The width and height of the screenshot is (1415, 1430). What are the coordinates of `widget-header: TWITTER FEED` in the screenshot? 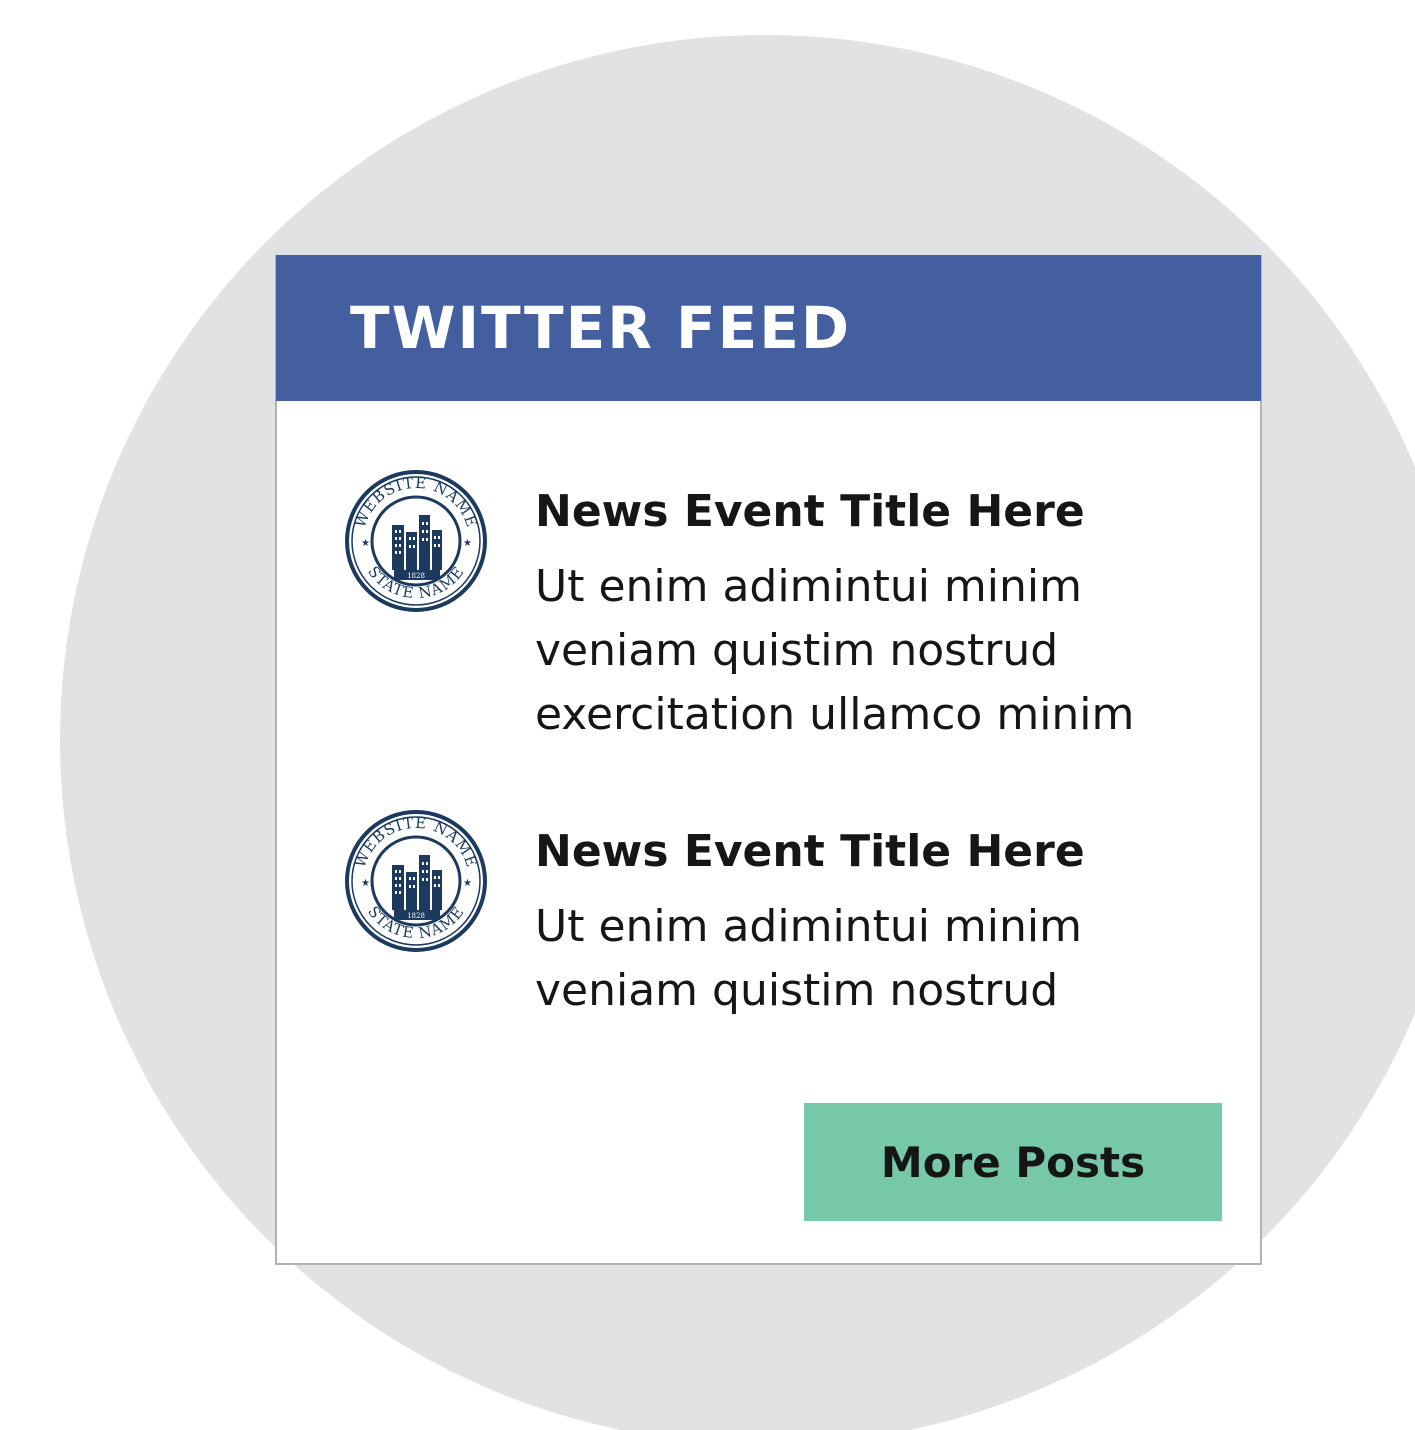 It's located at (768, 328).